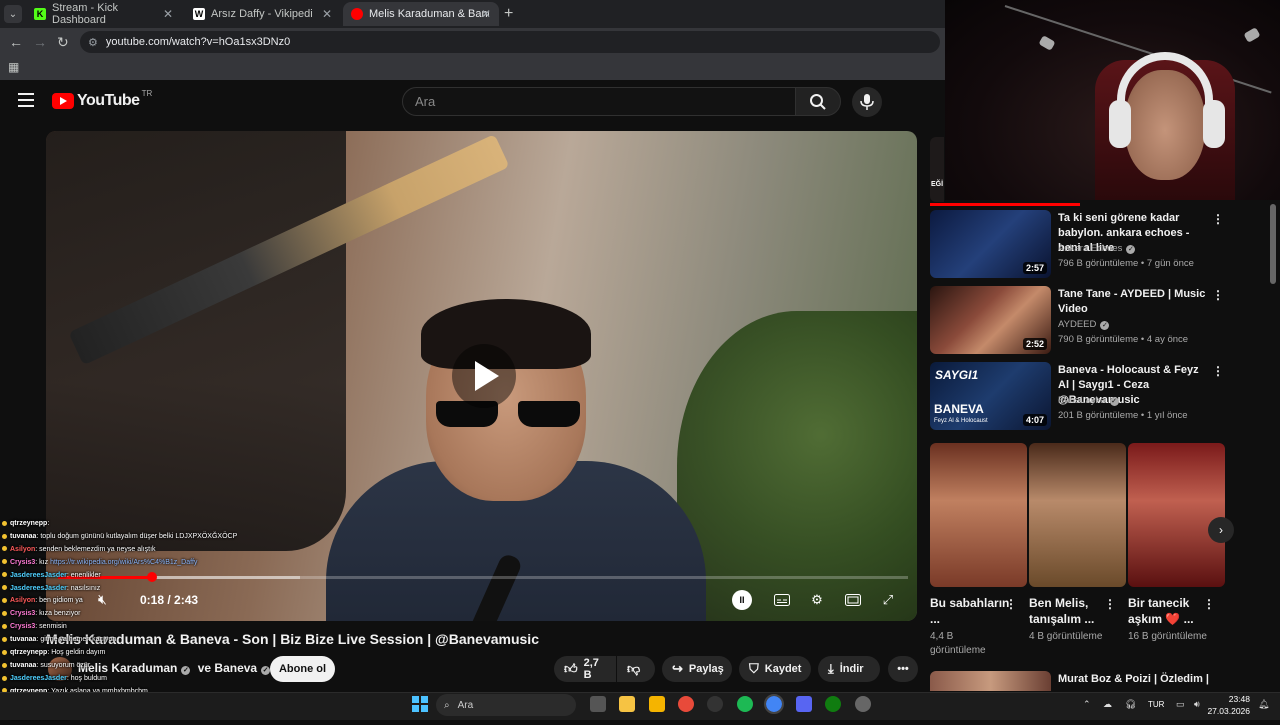  Describe the element at coordinates (1088, 400) in the screenshot. I see `rec-channel: BabaLayka ✓` at that location.